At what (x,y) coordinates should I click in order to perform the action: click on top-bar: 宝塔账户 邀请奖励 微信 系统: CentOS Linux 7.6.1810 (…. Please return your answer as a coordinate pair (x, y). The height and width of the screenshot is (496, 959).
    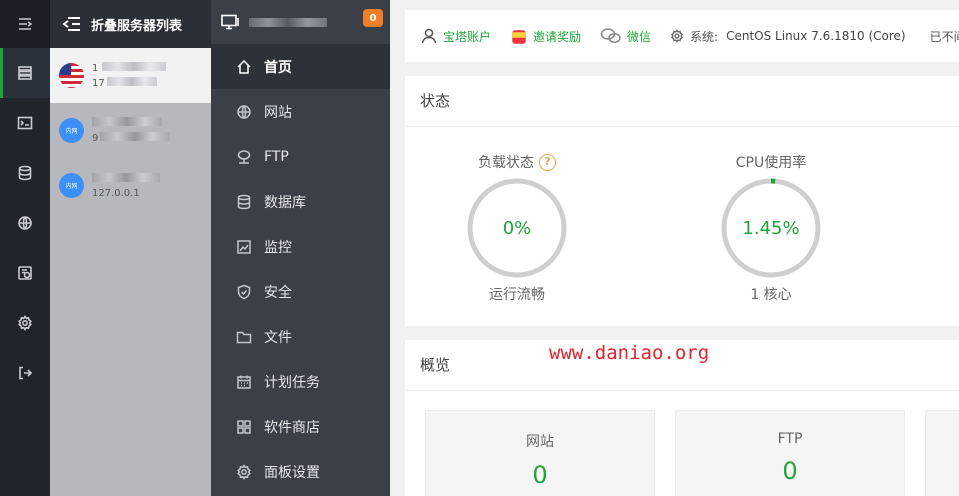
    Looking at the image, I should click on (682, 36).